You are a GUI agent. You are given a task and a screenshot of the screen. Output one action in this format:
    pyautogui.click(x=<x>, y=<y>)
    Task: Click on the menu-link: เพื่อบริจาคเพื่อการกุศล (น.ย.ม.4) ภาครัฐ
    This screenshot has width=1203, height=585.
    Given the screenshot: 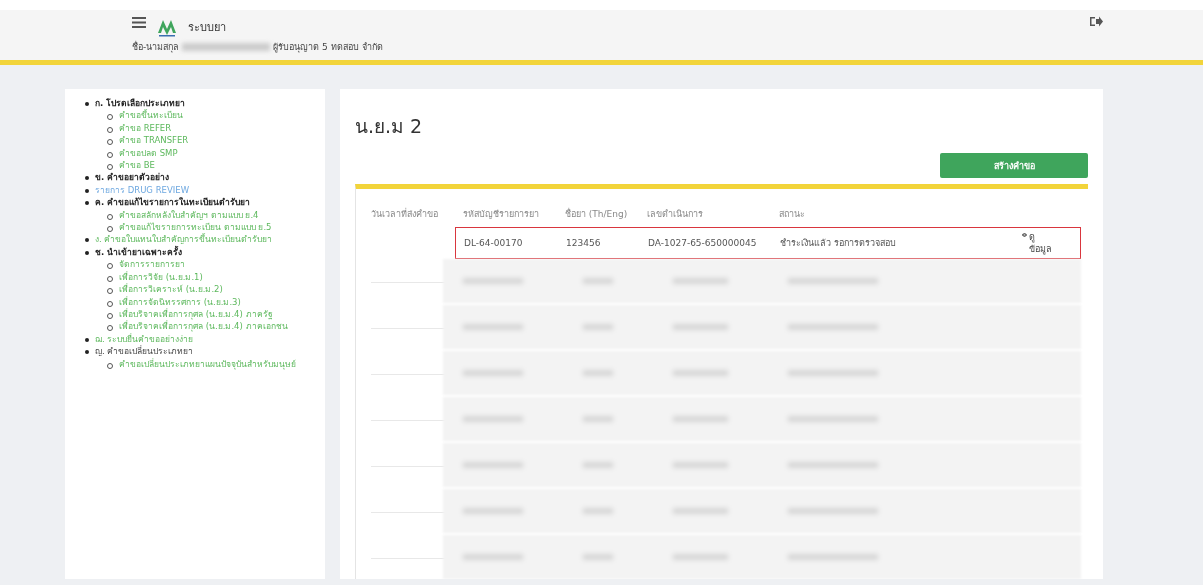 What is the action you would take?
    pyautogui.click(x=196, y=314)
    